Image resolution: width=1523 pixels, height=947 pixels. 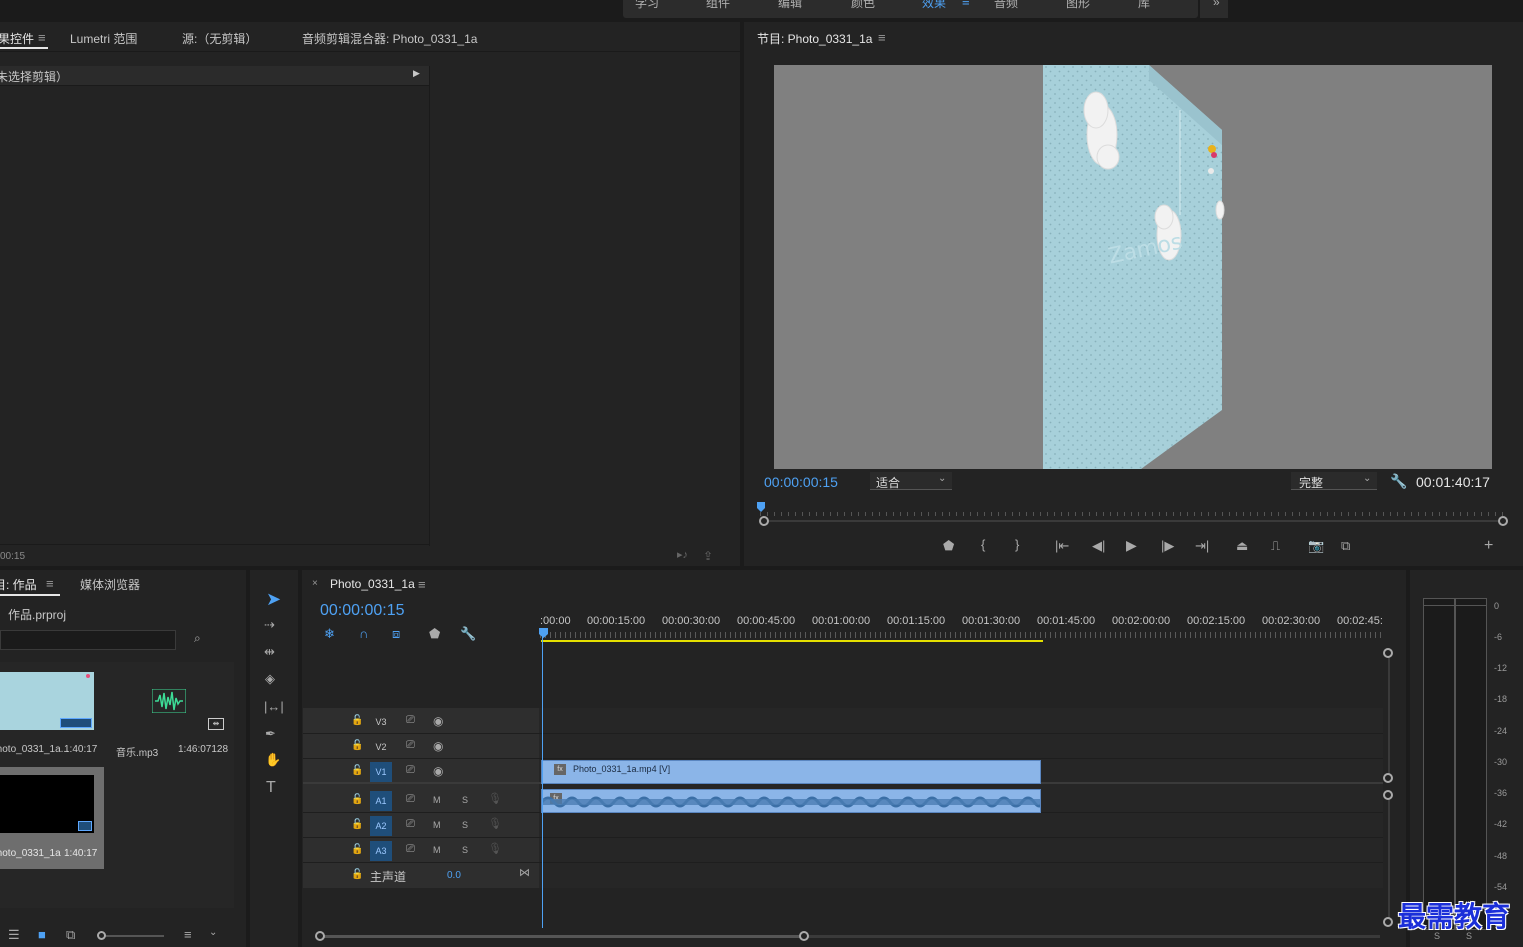 I want to click on zoom-scrollbar, so click(x=1132, y=521).